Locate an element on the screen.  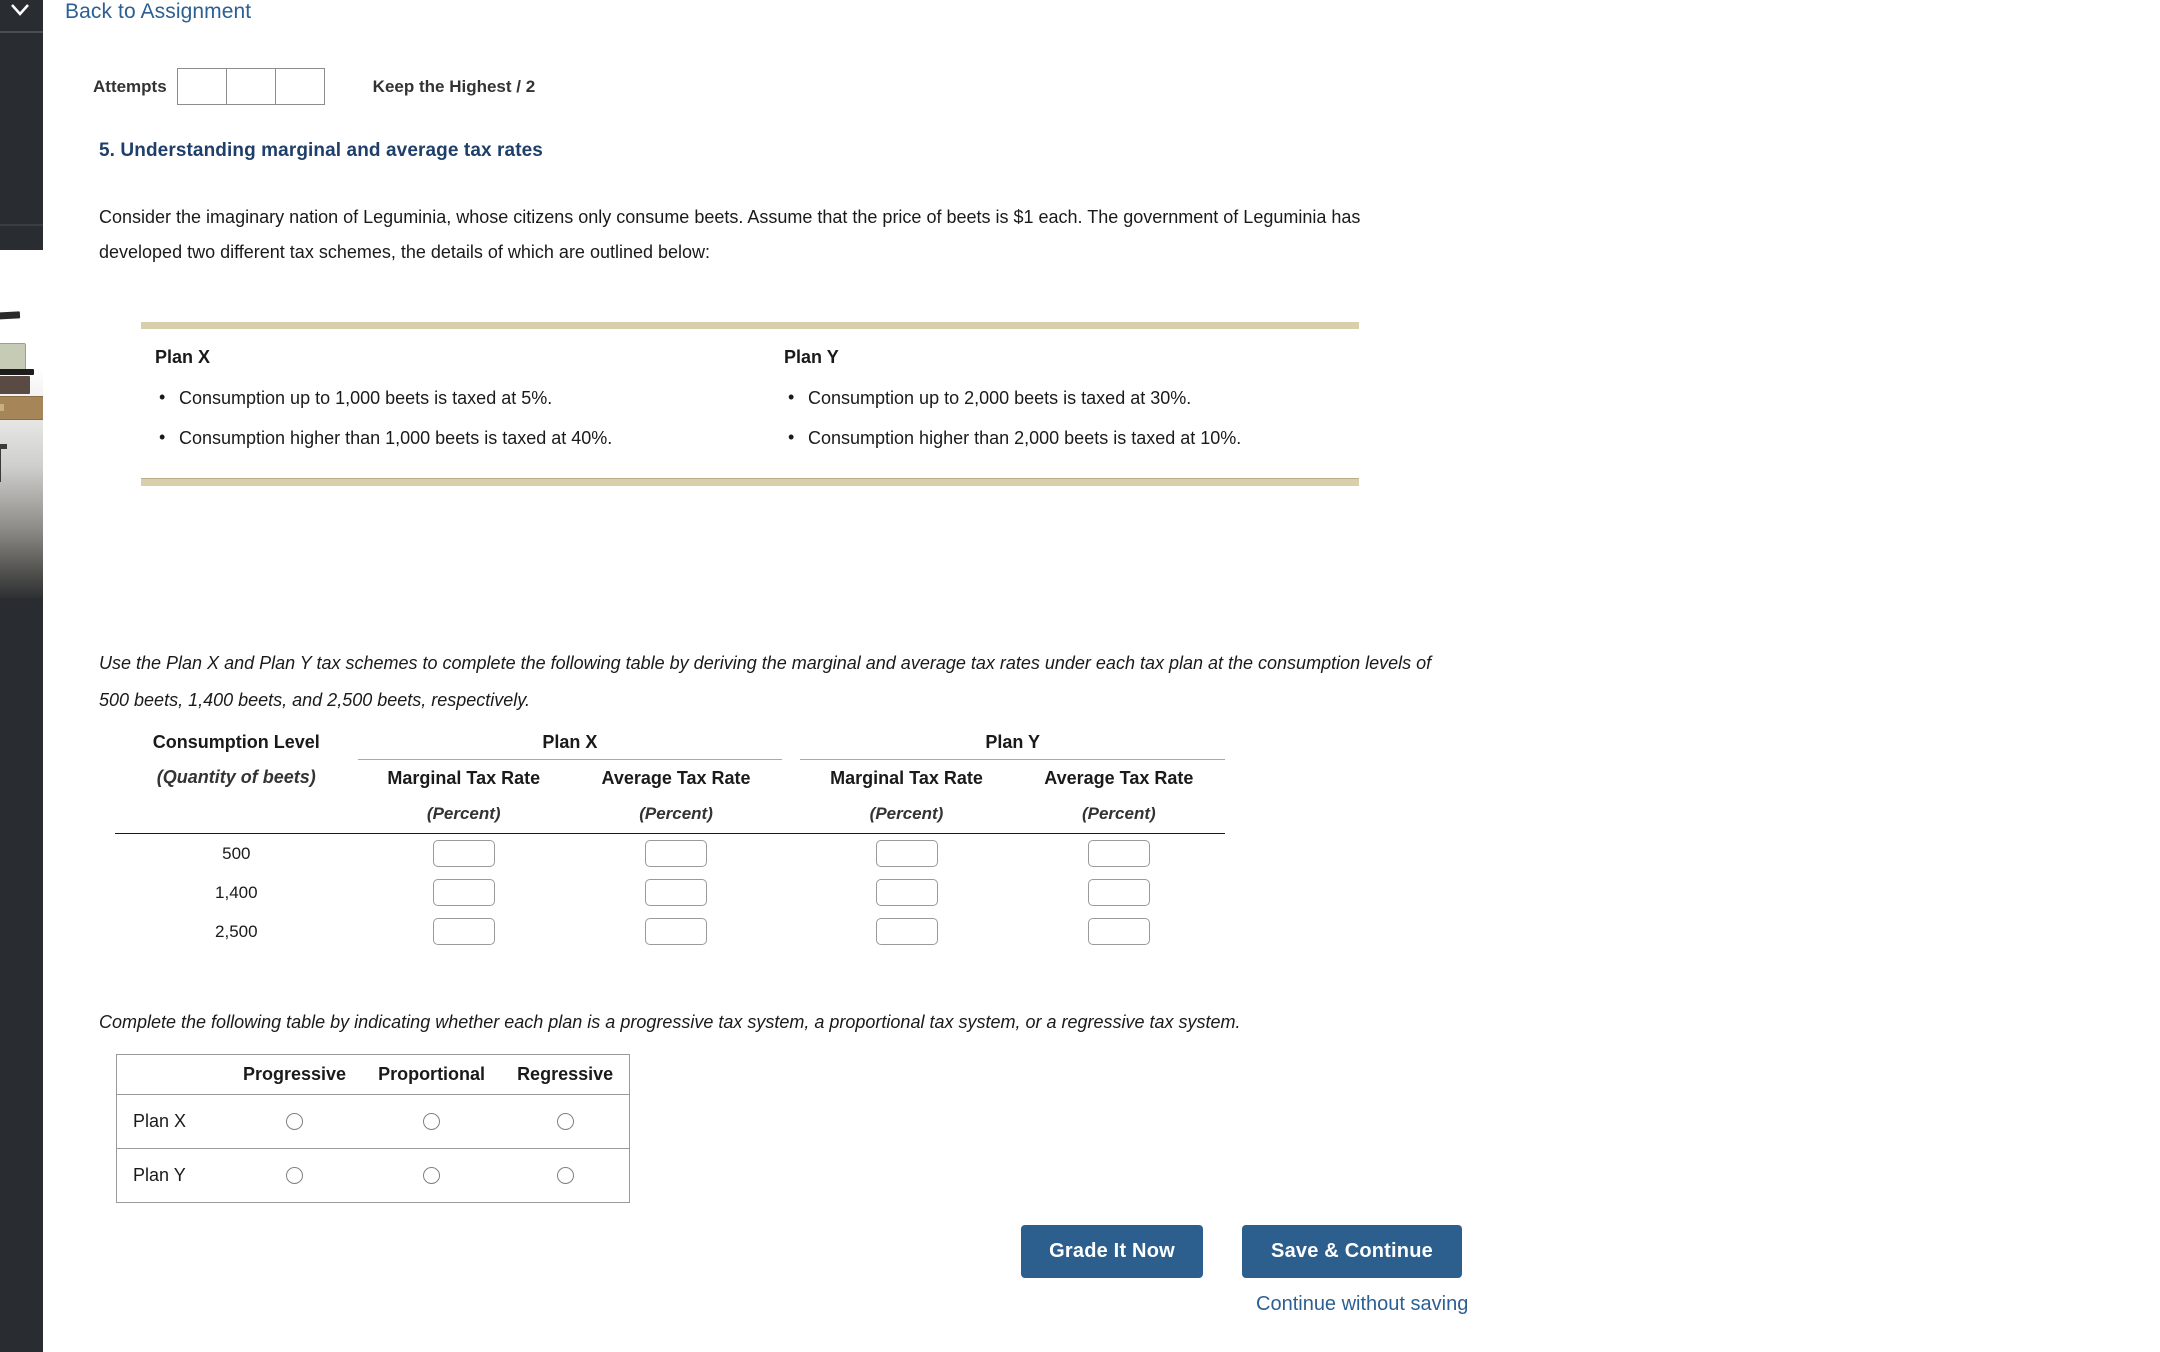
input-r1-x-average is located at coordinates (676, 853).